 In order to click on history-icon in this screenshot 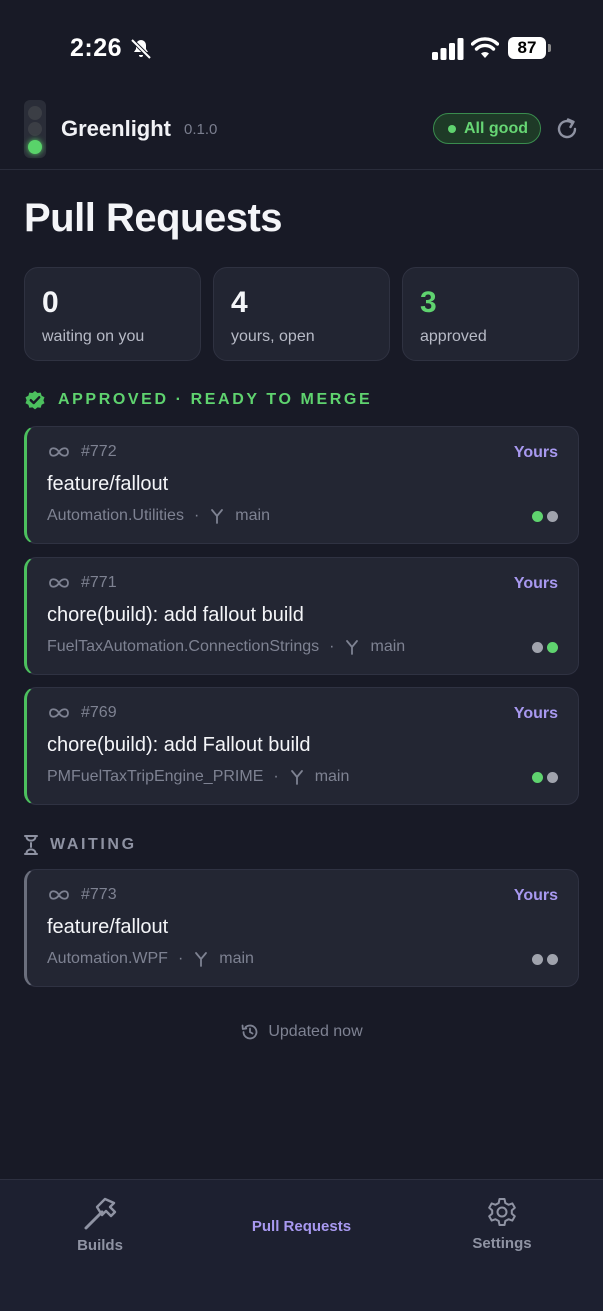, I will do `click(249, 1032)`.